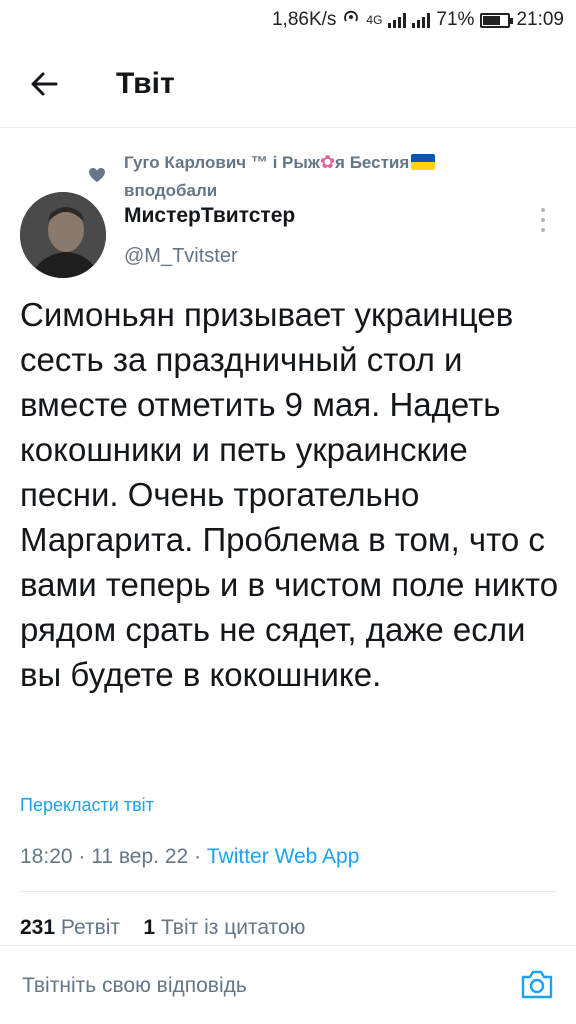 The image size is (576, 1024). What do you see at coordinates (181, 256) in the screenshot?
I see `author-handle: @M_Tvitster` at bounding box center [181, 256].